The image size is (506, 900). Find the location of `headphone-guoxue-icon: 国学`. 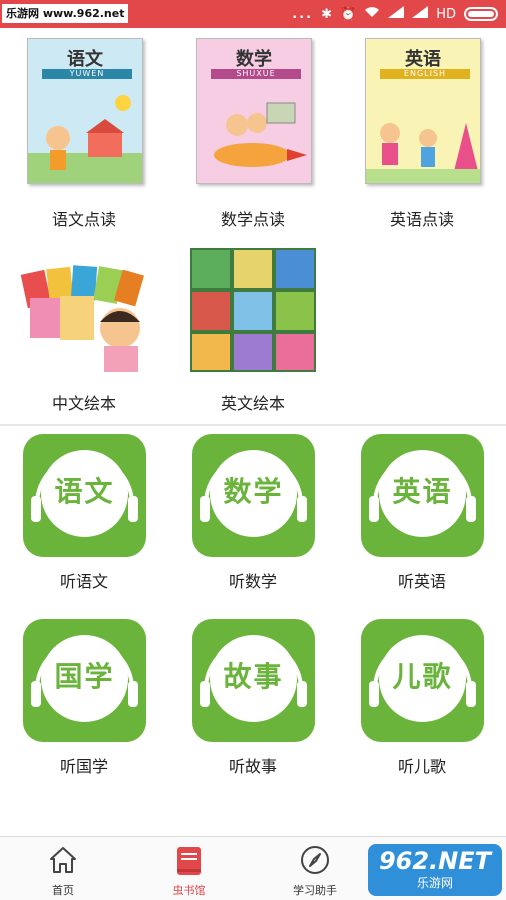

headphone-guoxue-icon: 国学 is located at coordinates (84, 680).